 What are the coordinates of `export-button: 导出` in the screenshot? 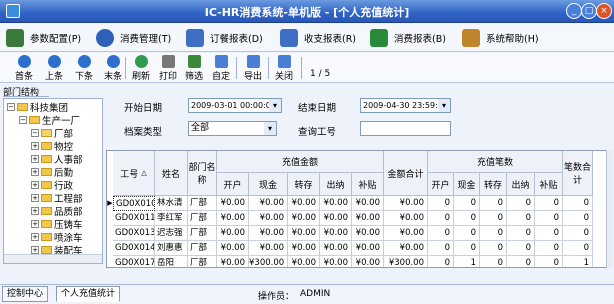 It's located at (253, 68).